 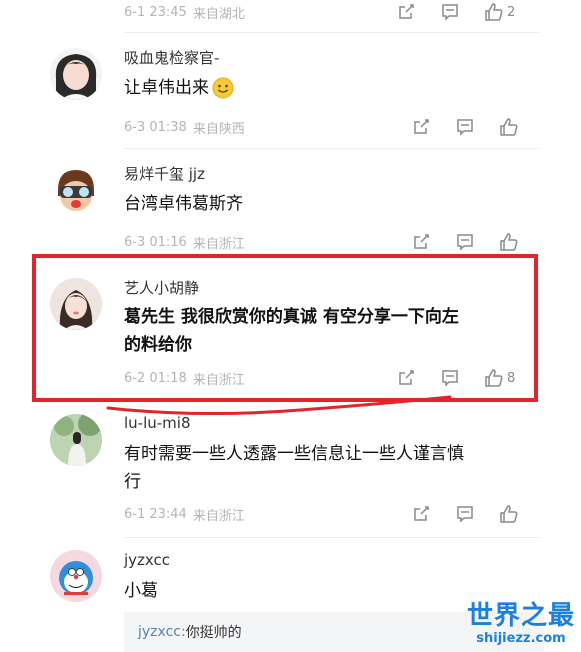 I want to click on comment-text-line1: 有时需要一些人透露一些信息让一些人谨言慎, so click(x=294, y=454).